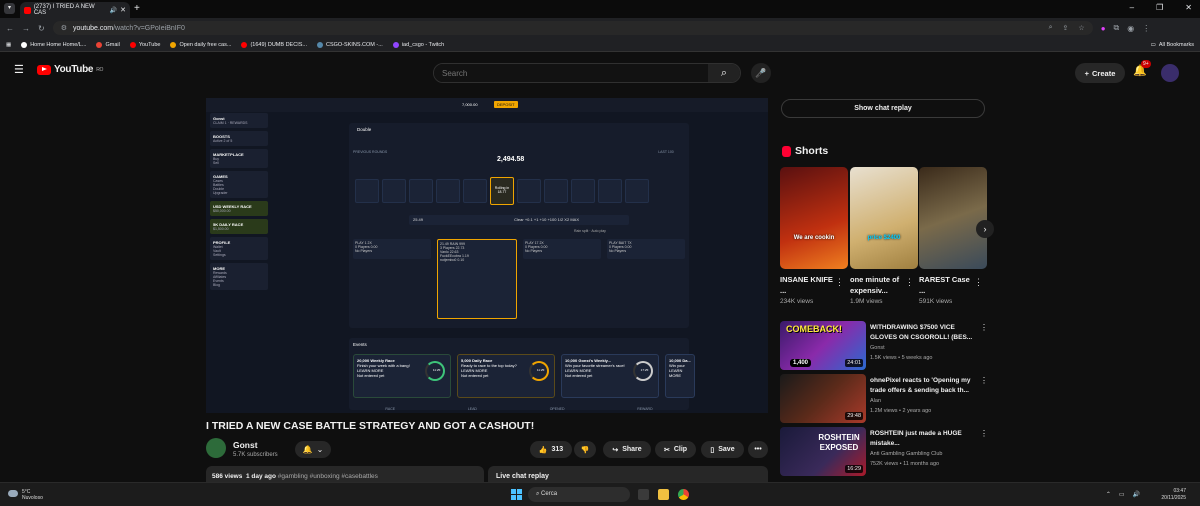 The image size is (1200, 506). I want to click on thumbs-down-icon: 👎, so click(585, 450).